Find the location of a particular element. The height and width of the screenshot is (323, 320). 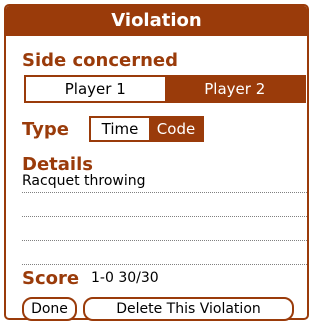

side-option-player-2: Player 2 is located at coordinates (234, 89).